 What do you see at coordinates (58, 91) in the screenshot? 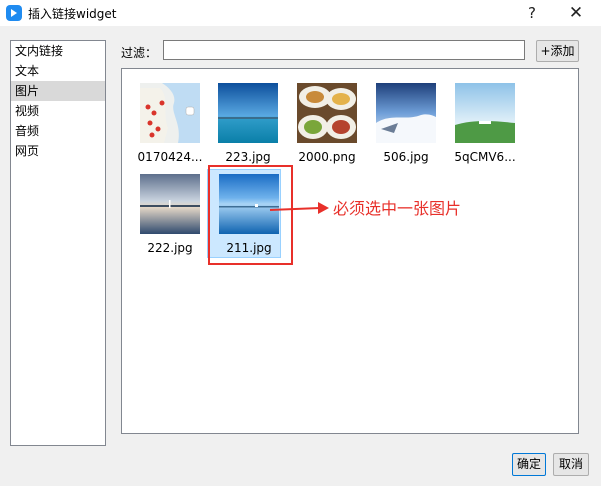
I see `sidebar-item-image: 图片` at bounding box center [58, 91].